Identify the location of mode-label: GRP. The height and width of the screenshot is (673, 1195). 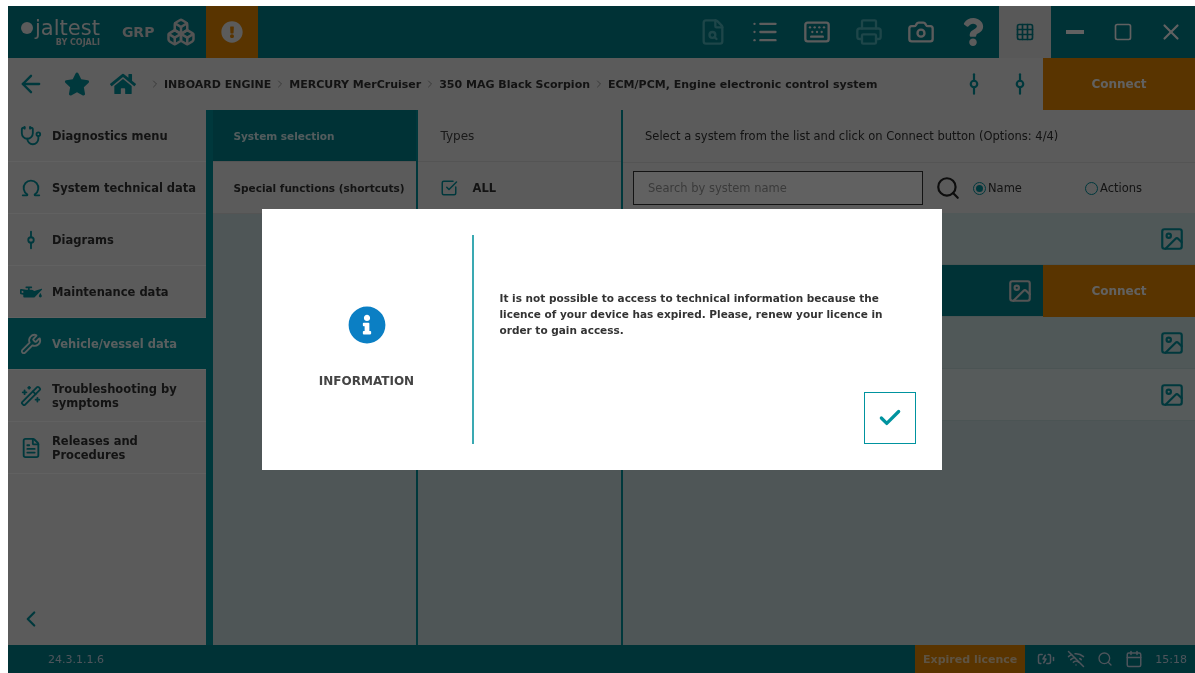
(138, 32).